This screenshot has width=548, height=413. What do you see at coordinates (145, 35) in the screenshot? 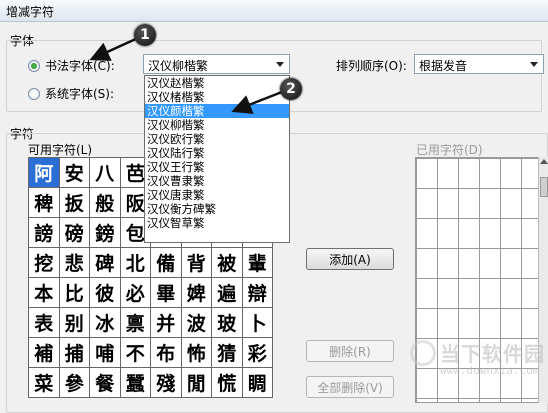
I see `annotation-marker-1: 1` at bounding box center [145, 35].